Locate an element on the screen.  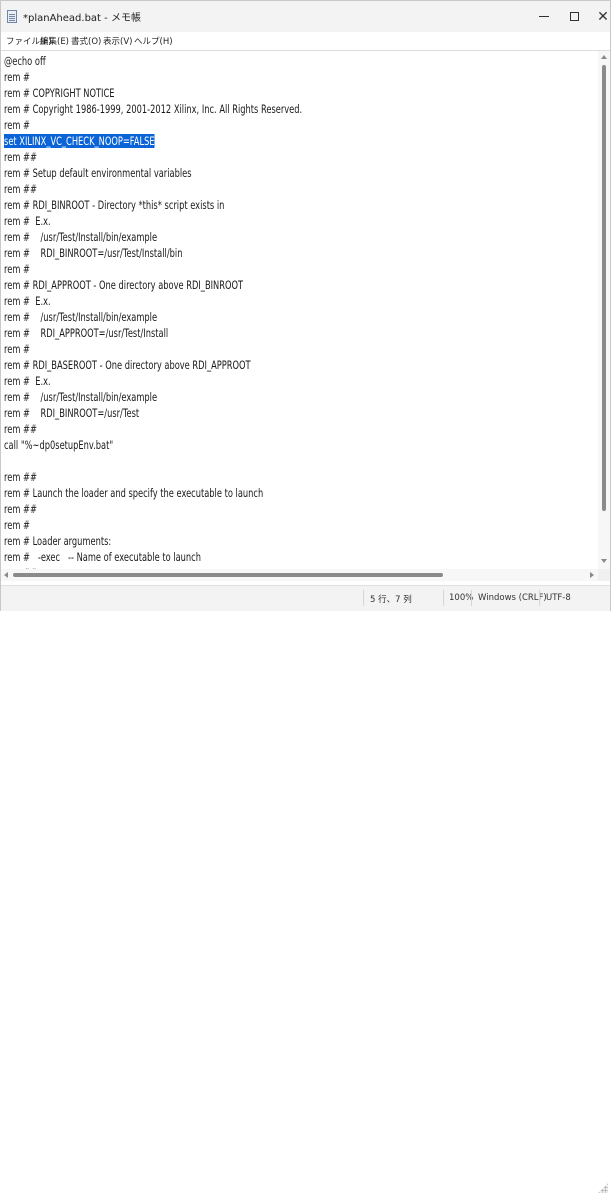
vertical-scrollbar is located at coordinates (604, 310).